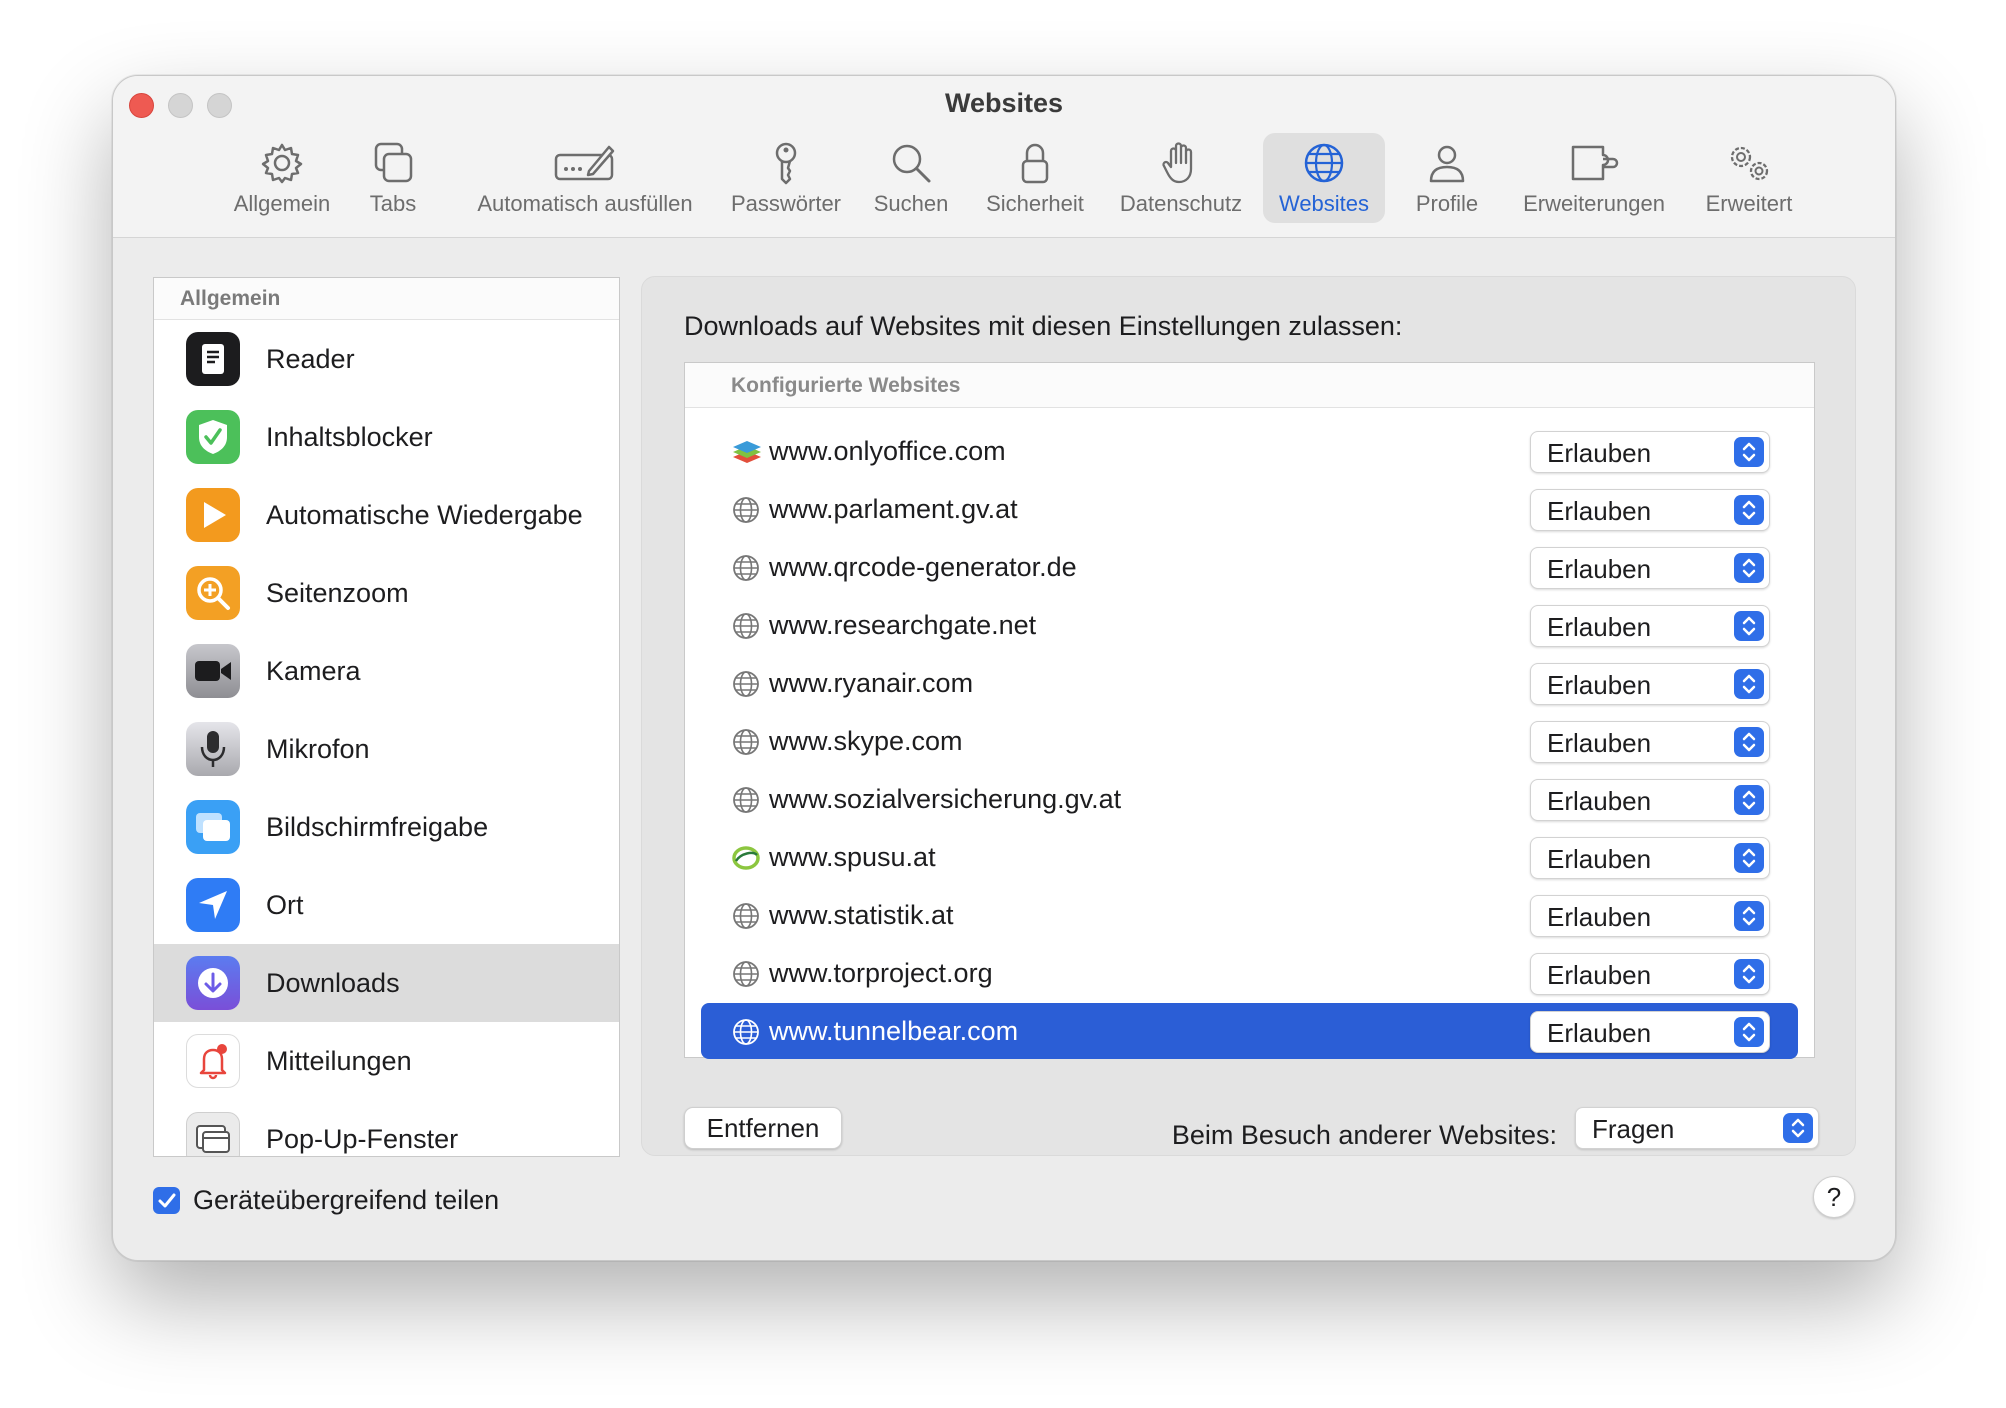 This screenshot has height=1408, width=2006. I want to click on sidebar-item-label: Inhaltsblocker, so click(349, 436).